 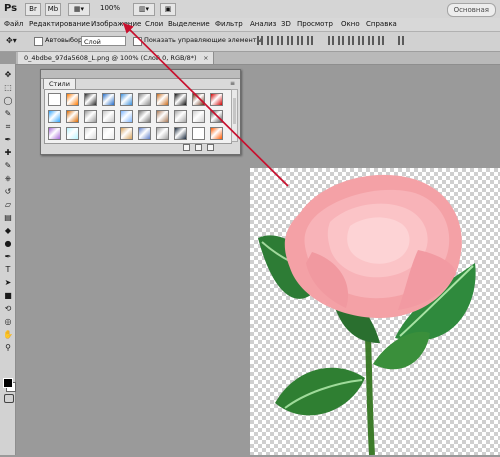 I want to click on styles-scrollbar, so click(x=234, y=115).